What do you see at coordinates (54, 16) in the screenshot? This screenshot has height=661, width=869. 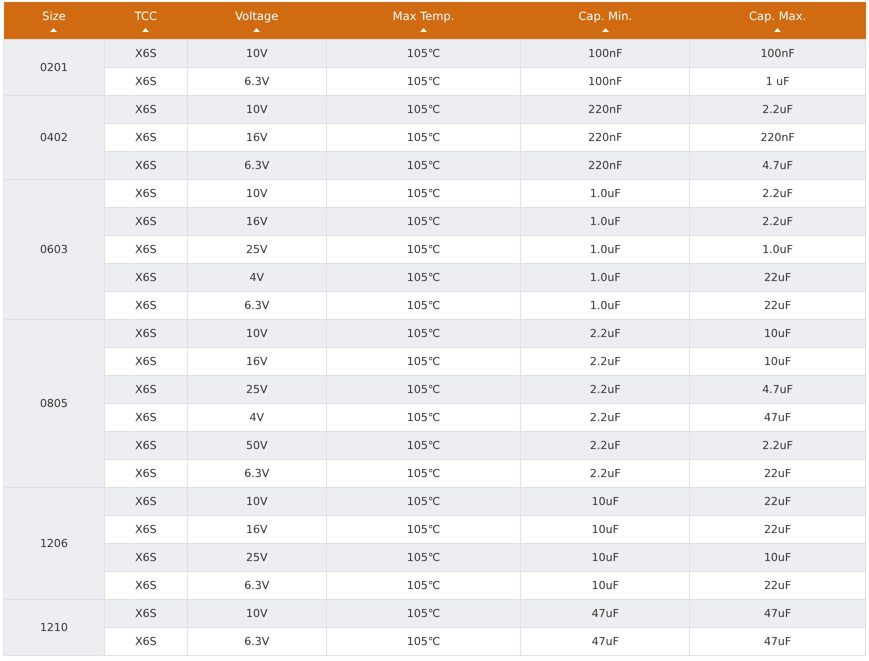 I see `column-title: Size` at bounding box center [54, 16].